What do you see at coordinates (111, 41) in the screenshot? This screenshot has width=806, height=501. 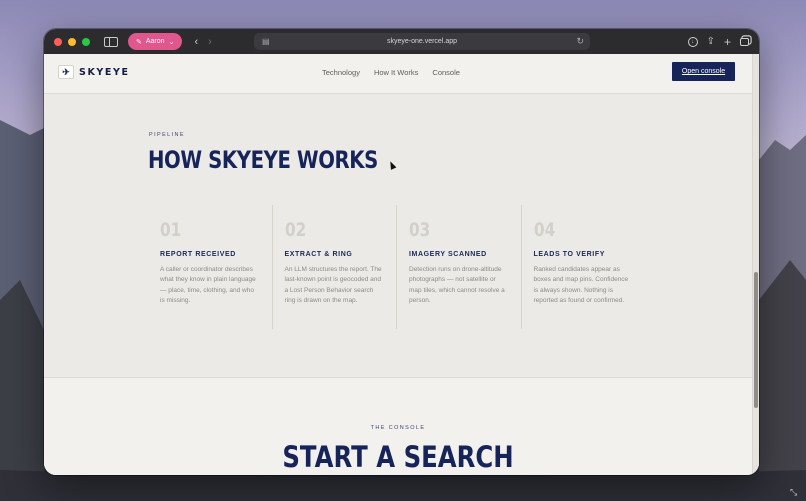 I see `sidebar-toggle-icon` at bounding box center [111, 41].